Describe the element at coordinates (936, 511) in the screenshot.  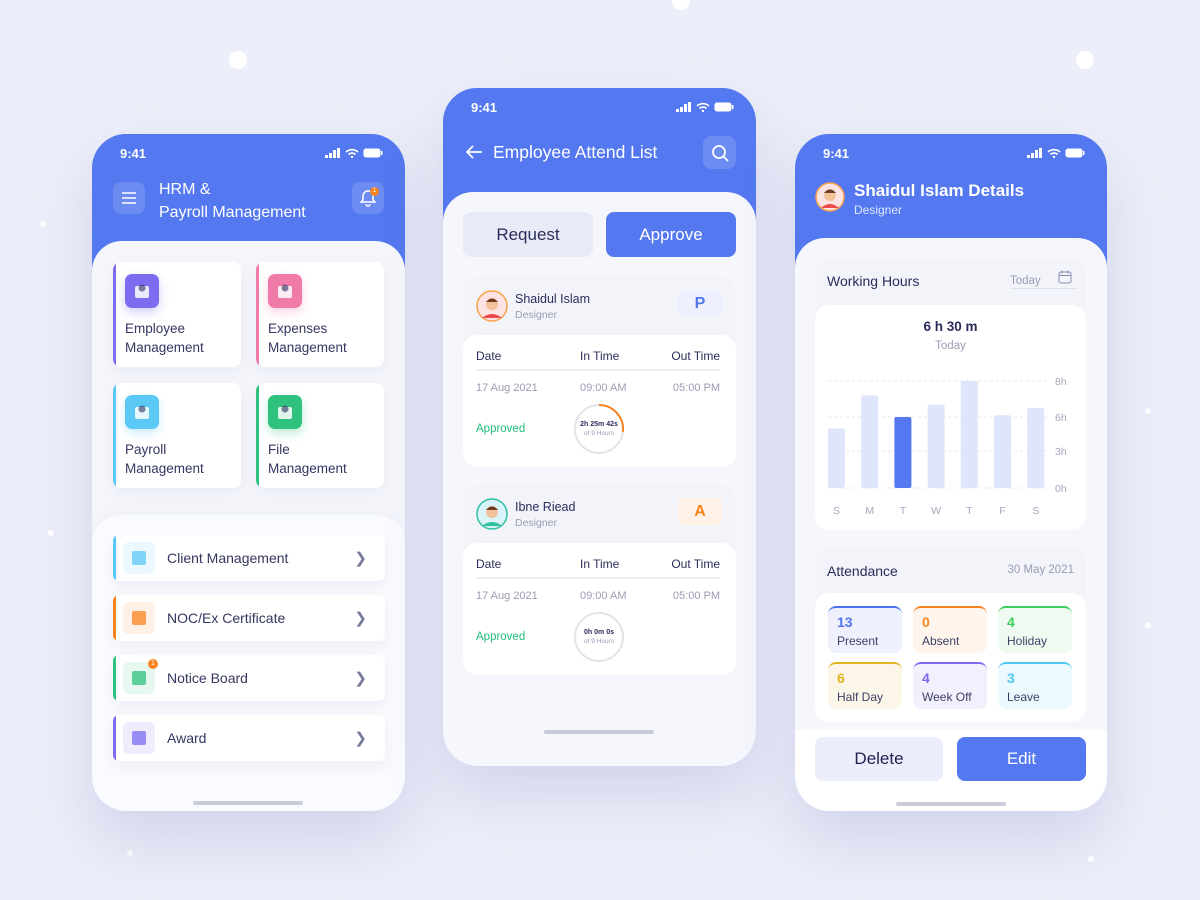
I see `x-tick-label: W` at that location.